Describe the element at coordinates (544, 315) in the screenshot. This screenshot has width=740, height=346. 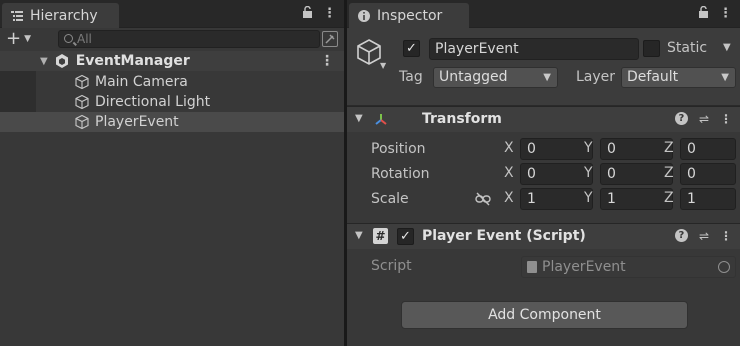
I see `add-component-button: Add Component` at that location.